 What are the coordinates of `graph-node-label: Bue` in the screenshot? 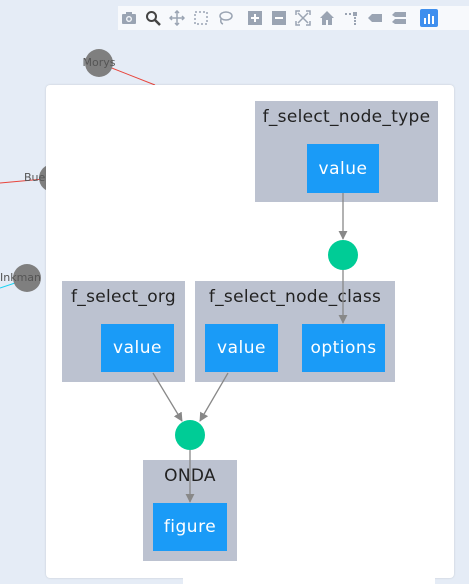 It's located at (35, 177).